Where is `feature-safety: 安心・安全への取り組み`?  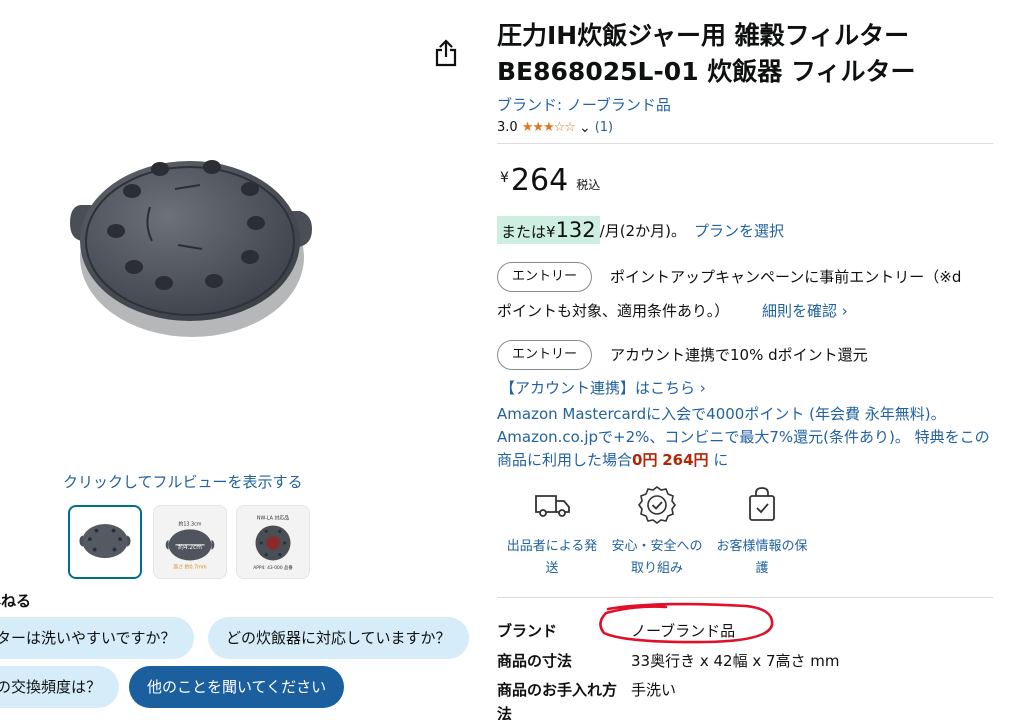 feature-safety: 安心・安全への取り組み is located at coordinates (657, 532).